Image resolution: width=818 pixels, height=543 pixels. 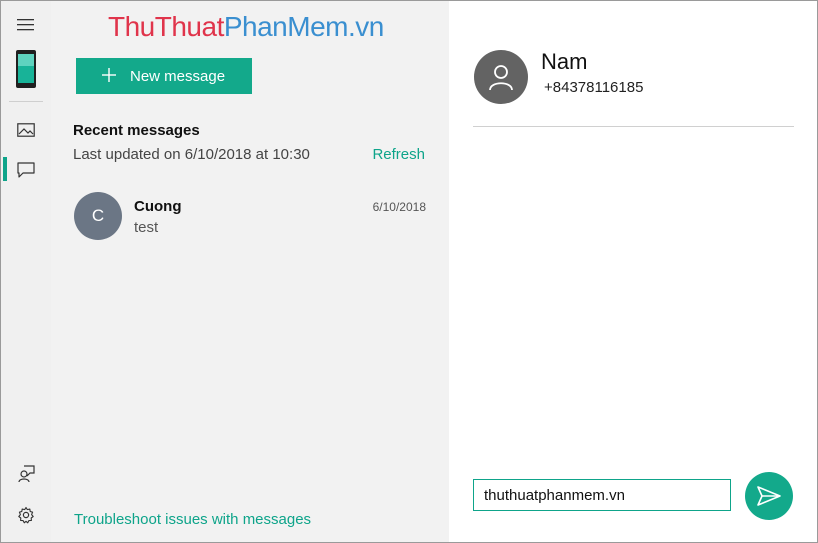 What do you see at coordinates (111, 76) in the screenshot?
I see `plus-icon` at bounding box center [111, 76].